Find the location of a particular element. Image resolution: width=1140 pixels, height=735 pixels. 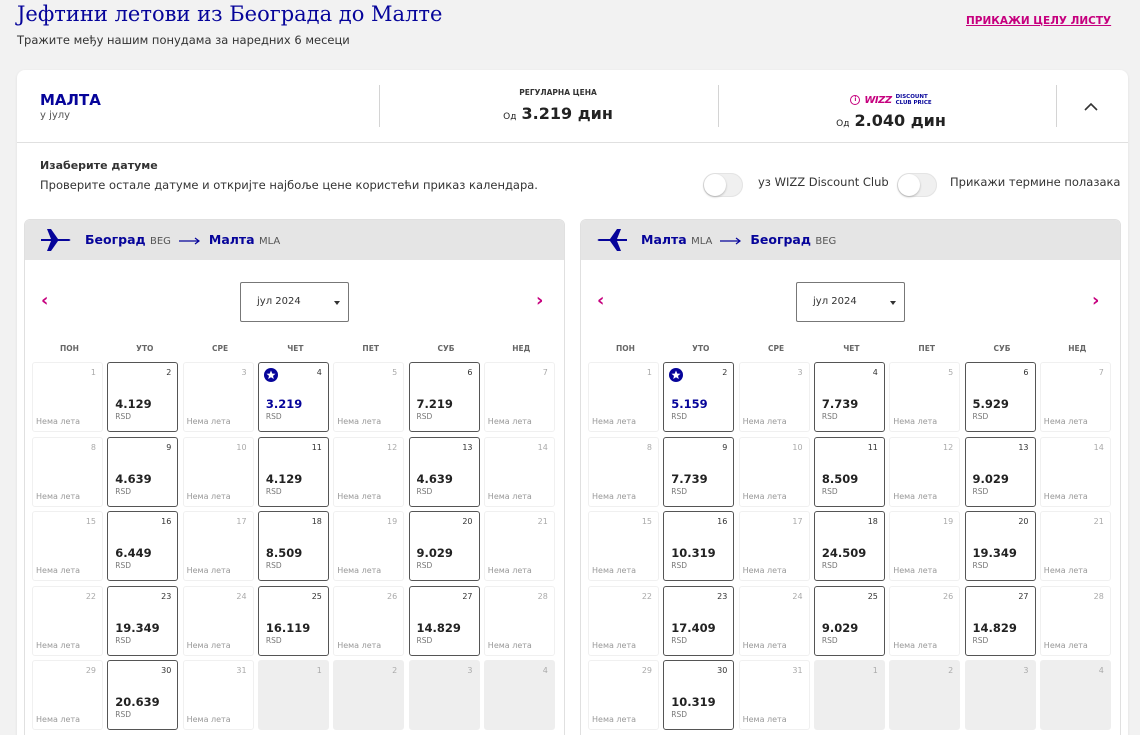

info-icon: i is located at coordinates (855, 100).